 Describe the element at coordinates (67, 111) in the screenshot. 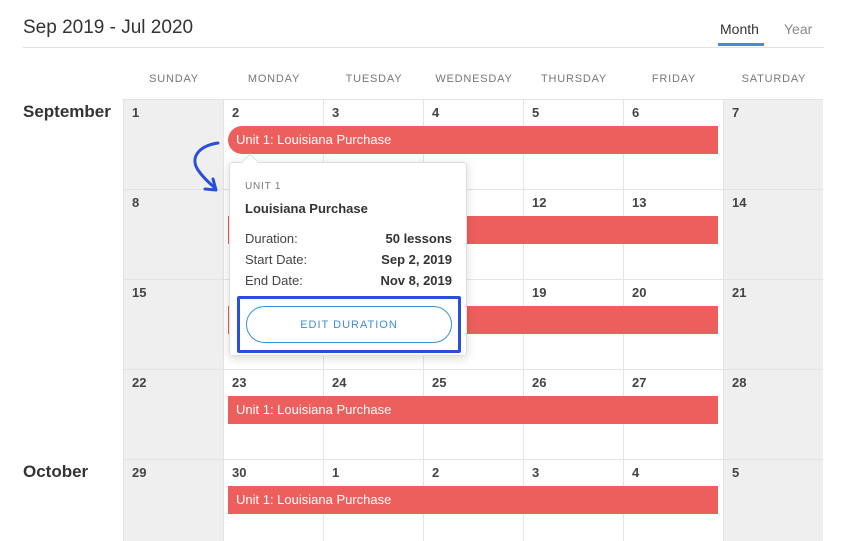

I see `month-label-september: September` at that location.